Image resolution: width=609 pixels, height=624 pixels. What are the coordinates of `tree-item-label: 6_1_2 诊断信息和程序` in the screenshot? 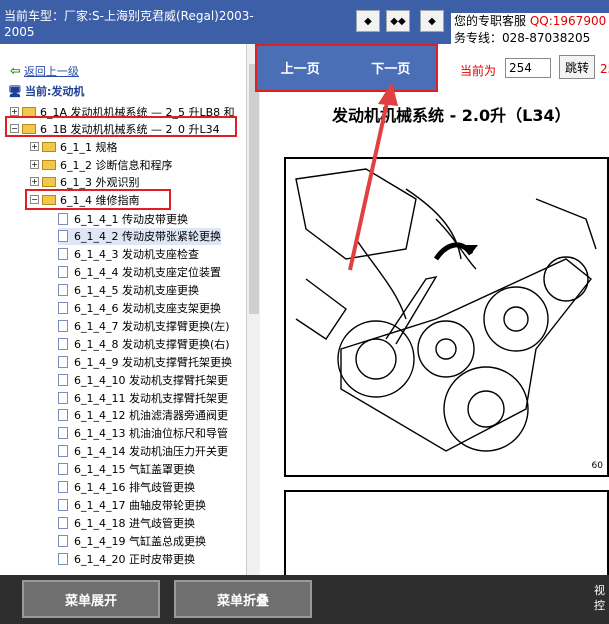 It's located at (116, 165).